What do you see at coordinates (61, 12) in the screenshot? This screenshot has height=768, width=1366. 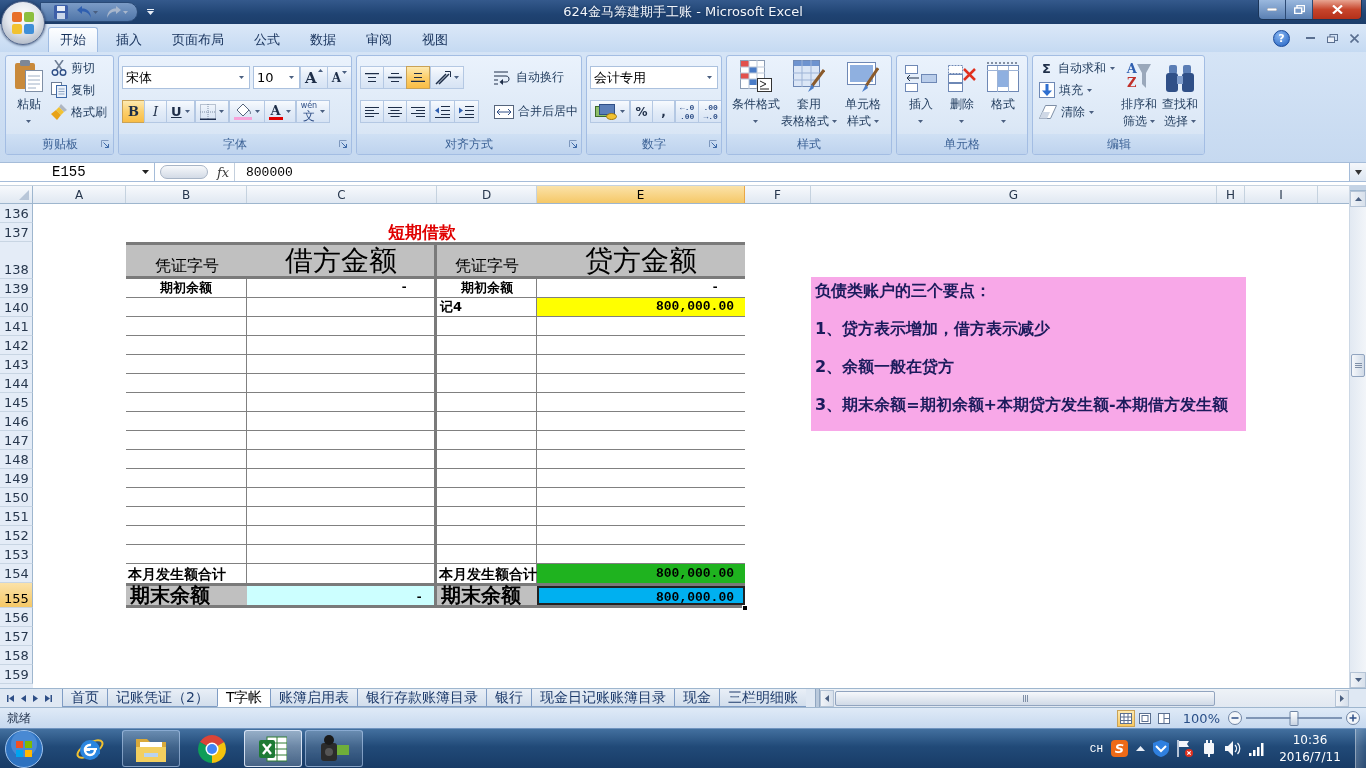 I see `save-button` at bounding box center [61, 12].